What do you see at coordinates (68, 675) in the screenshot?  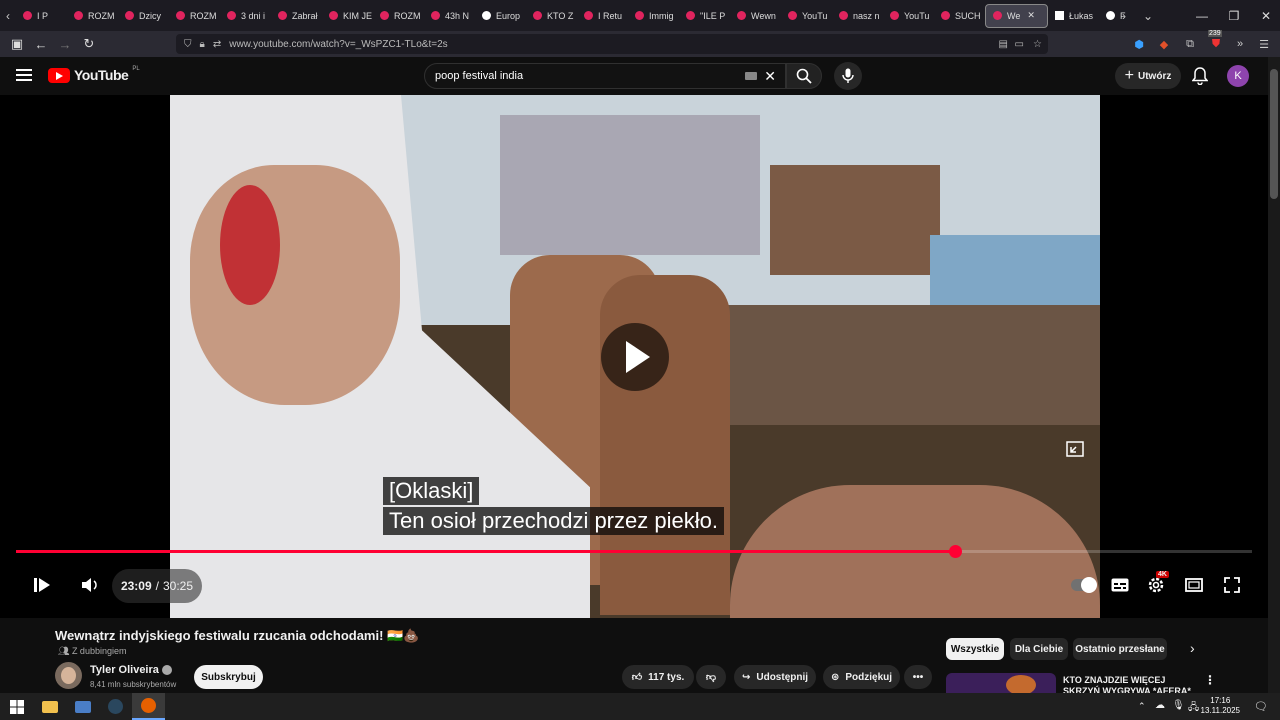 I see `channel-avatar` at bounding box center [68, 675].